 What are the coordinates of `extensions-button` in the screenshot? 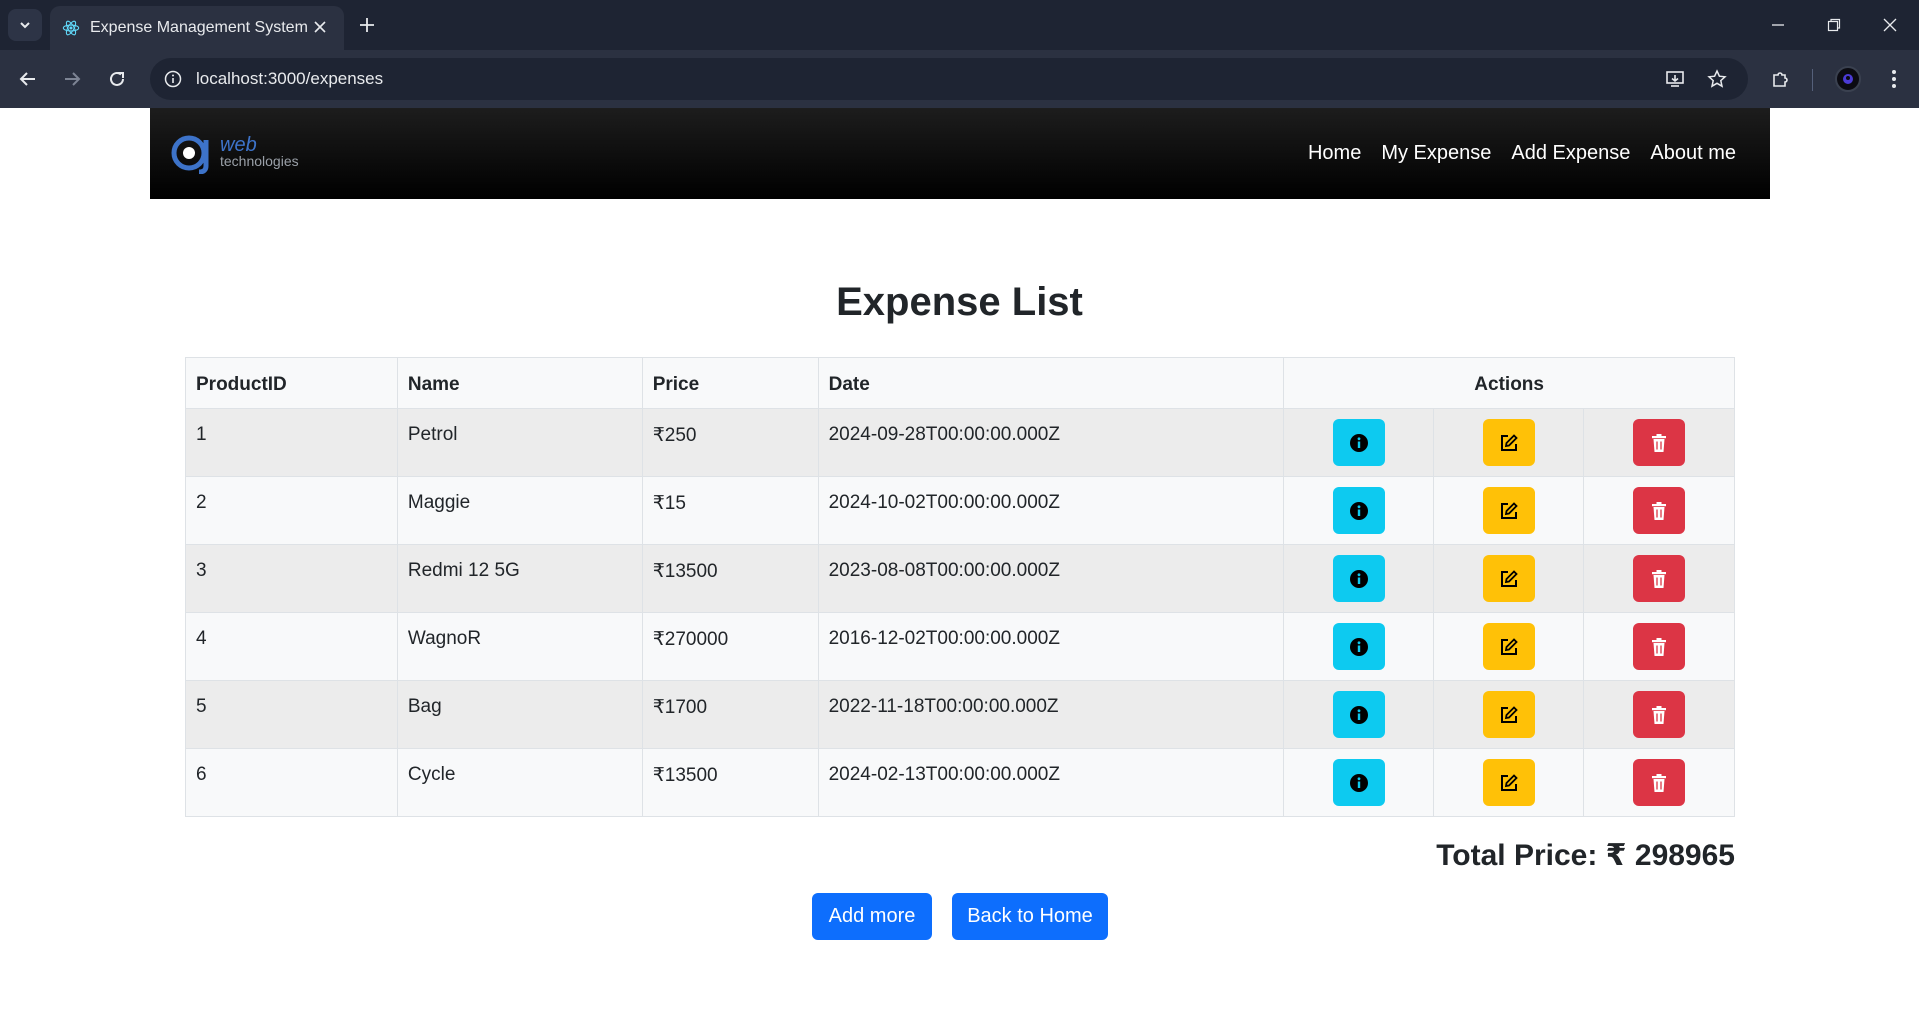 It's located at (1781, 79).